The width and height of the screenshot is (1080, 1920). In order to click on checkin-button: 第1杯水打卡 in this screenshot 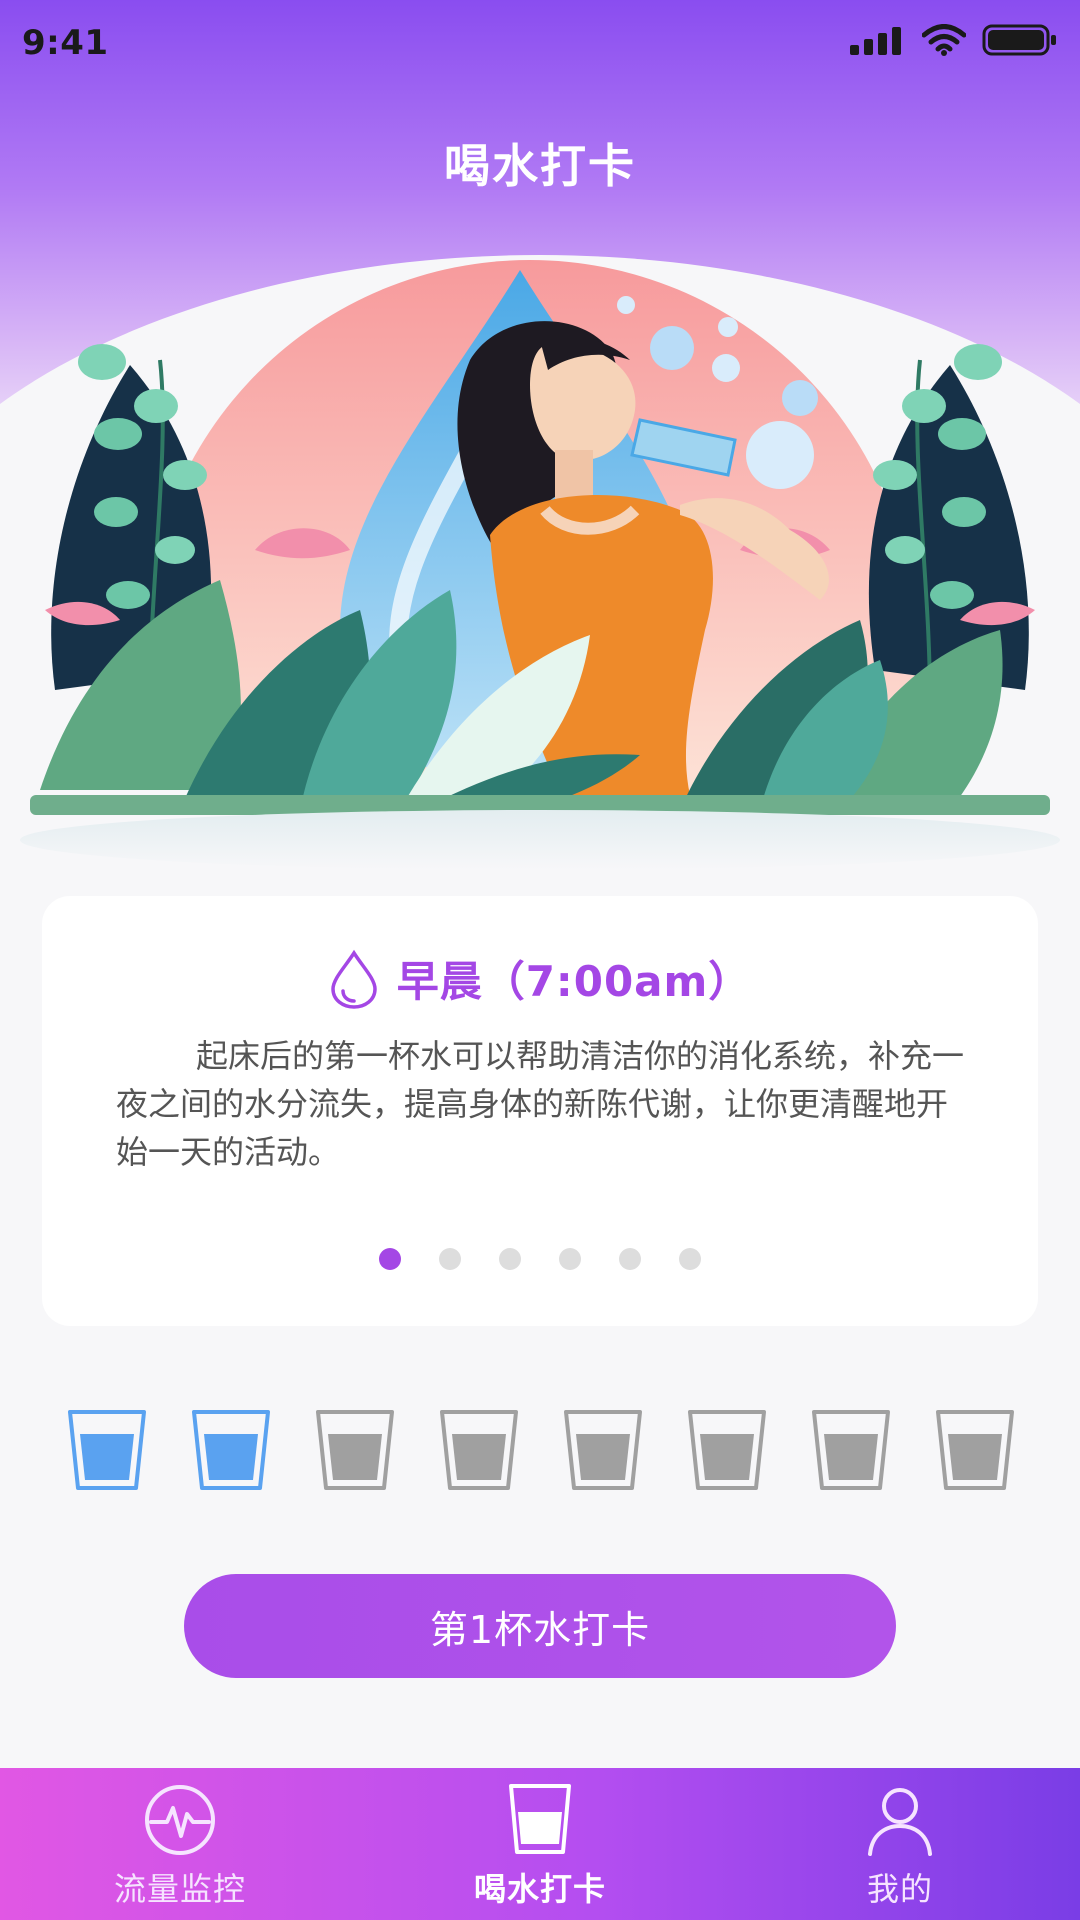, I will do `click(540, 1626)`.